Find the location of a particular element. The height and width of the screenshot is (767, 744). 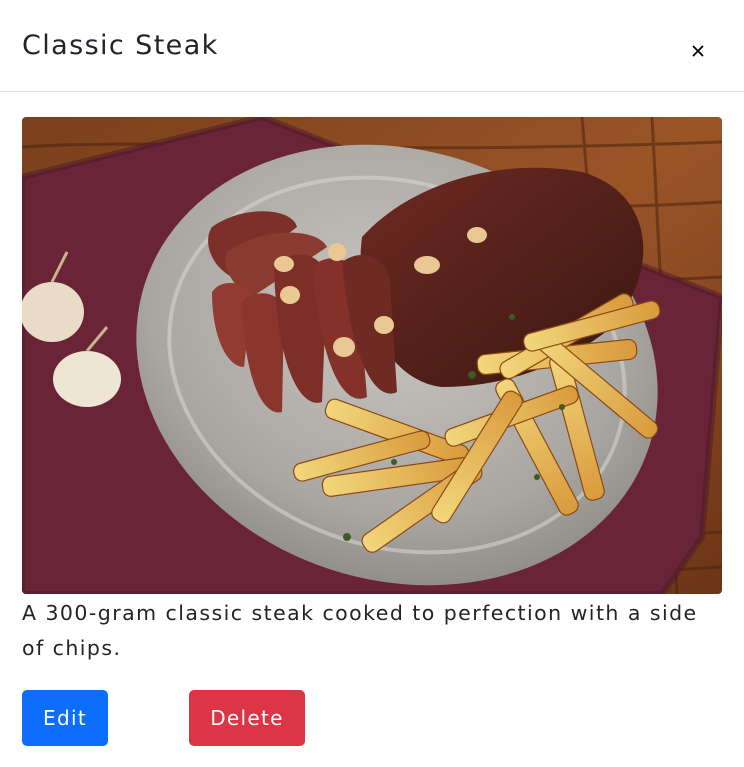

close-icon is located at coordinates (698, 51).